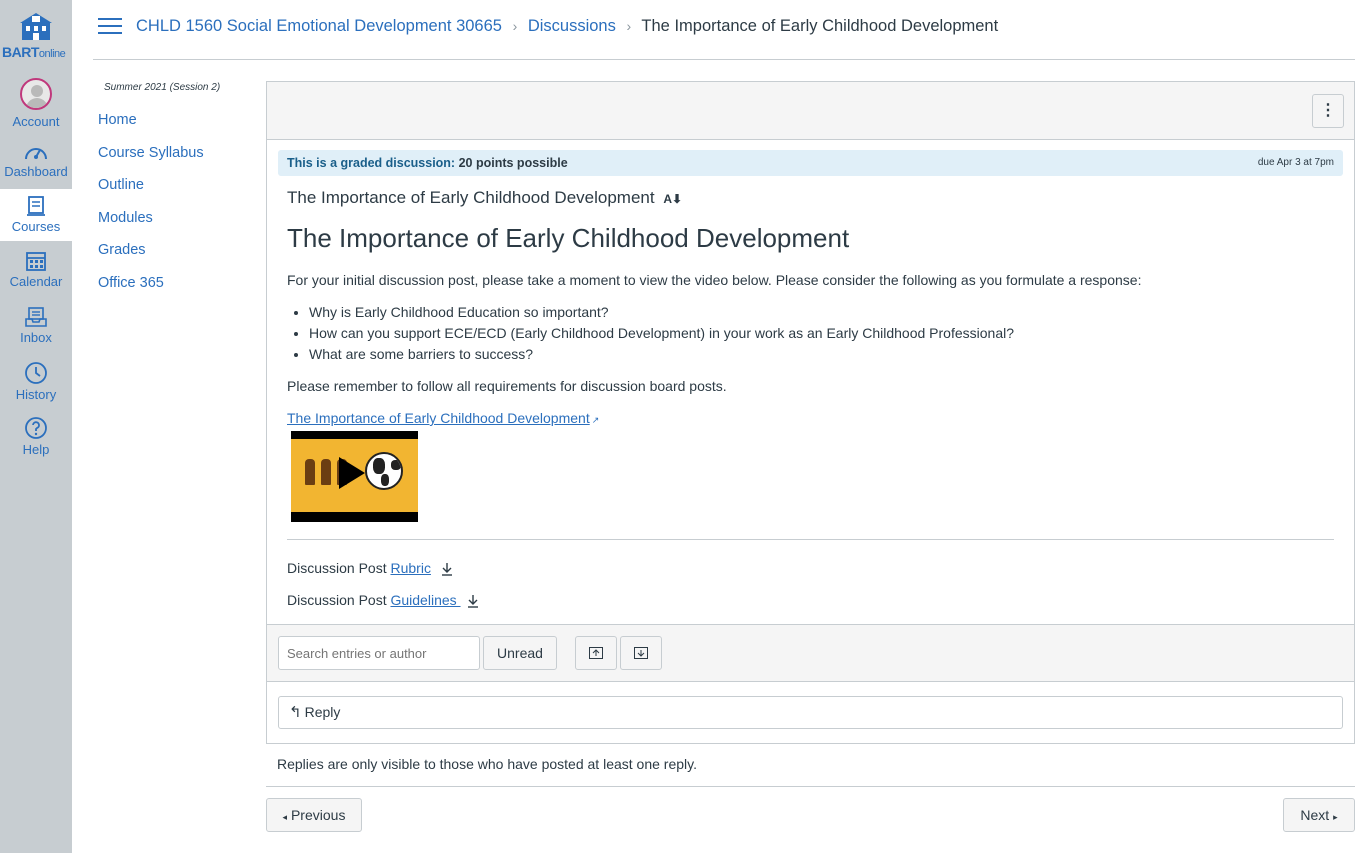 This screenshot has width=1372, height=853. Describe the element at coordinates (295, 712) in the screenshot. I see `reply-icon: ↰` at that location.